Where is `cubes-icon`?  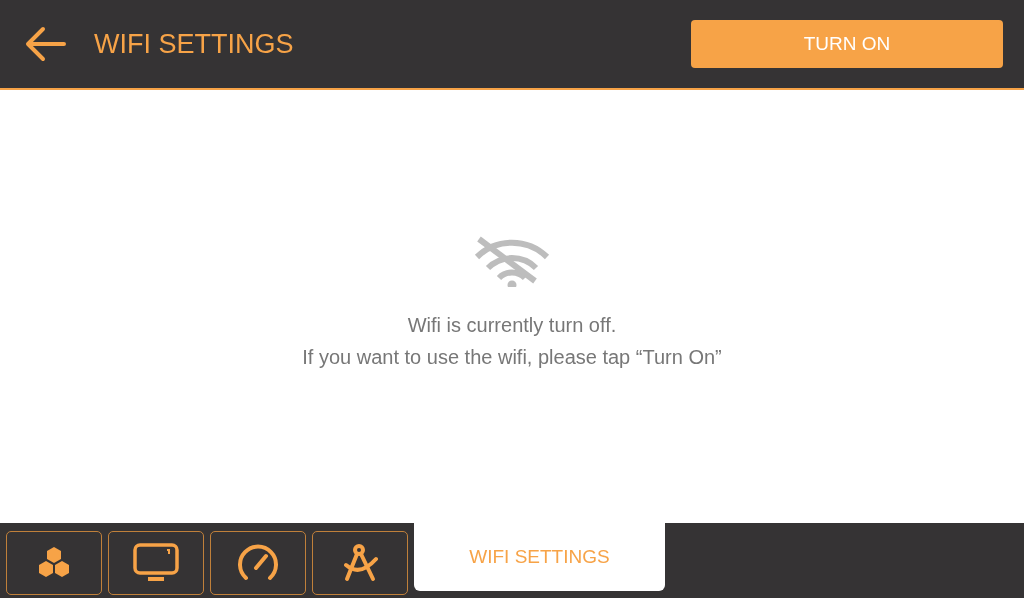 cubes-icon is located at coordinates (54, 563).